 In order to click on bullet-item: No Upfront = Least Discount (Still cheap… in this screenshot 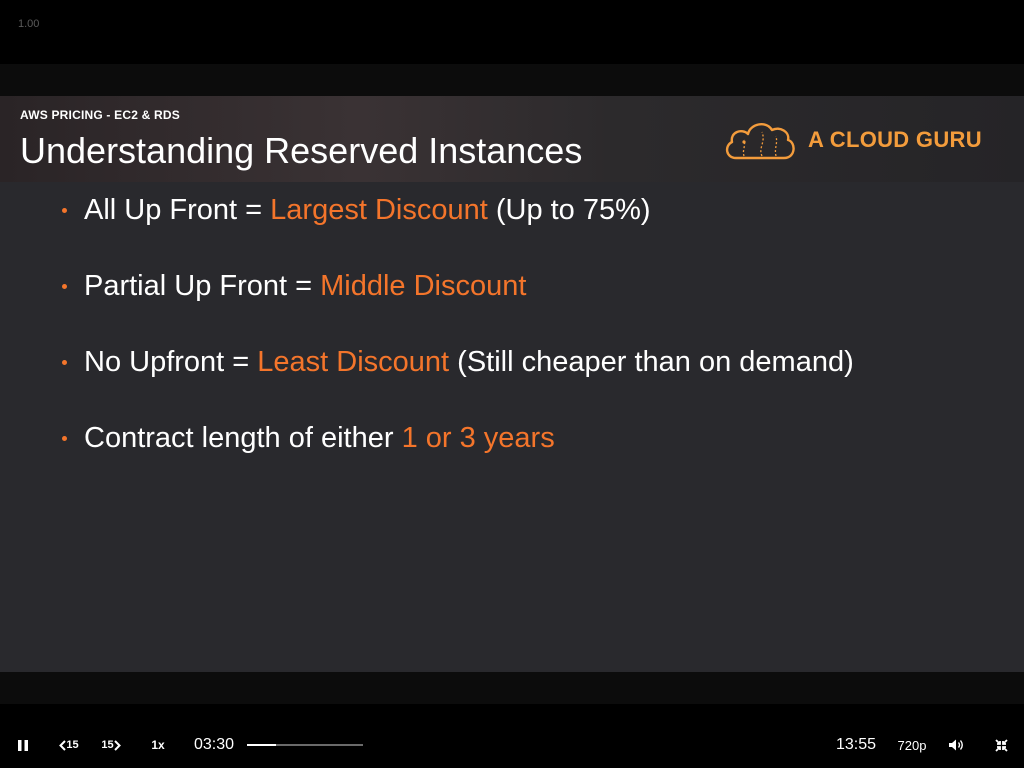, I will do `click(458, 378)`.